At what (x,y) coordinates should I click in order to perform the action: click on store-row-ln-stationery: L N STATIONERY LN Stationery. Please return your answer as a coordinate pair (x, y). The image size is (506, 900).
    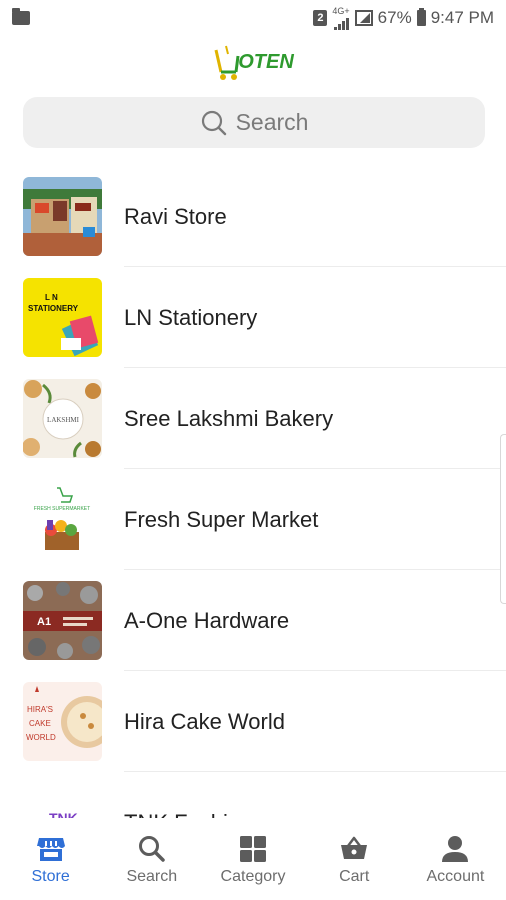
    Looking at the image, I should click on (253, 317).